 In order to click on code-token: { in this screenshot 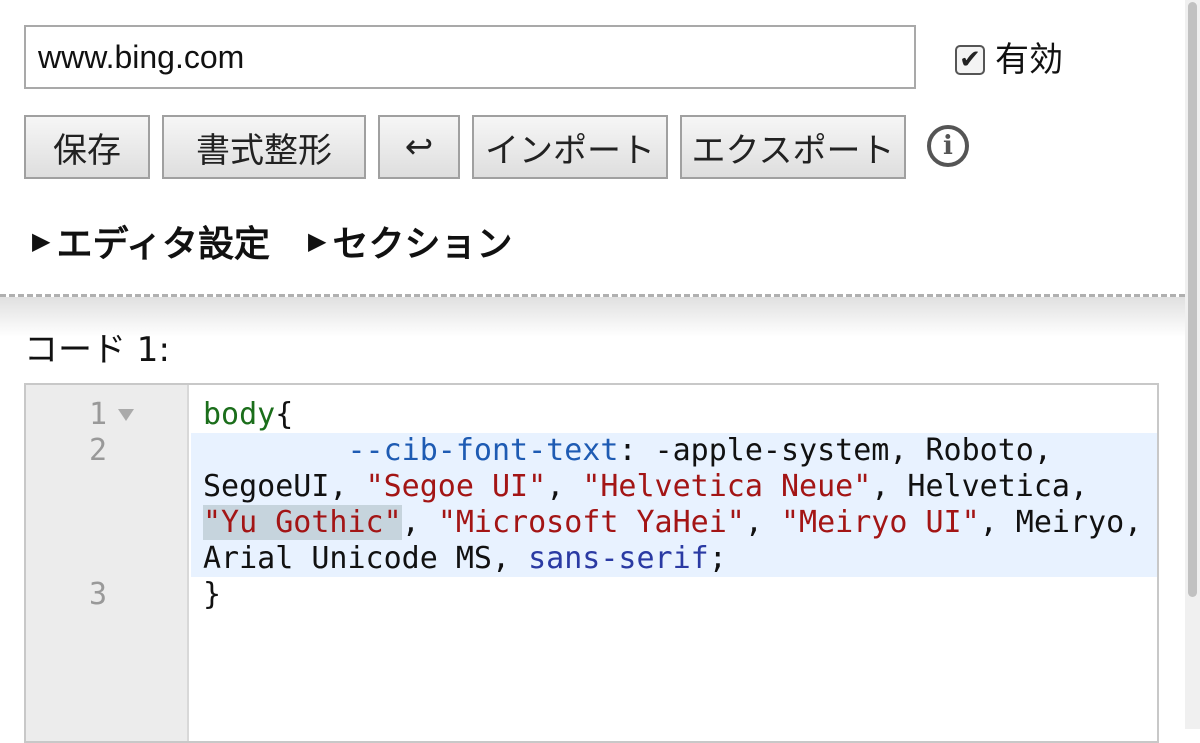, I will do `click(284, 414)`.